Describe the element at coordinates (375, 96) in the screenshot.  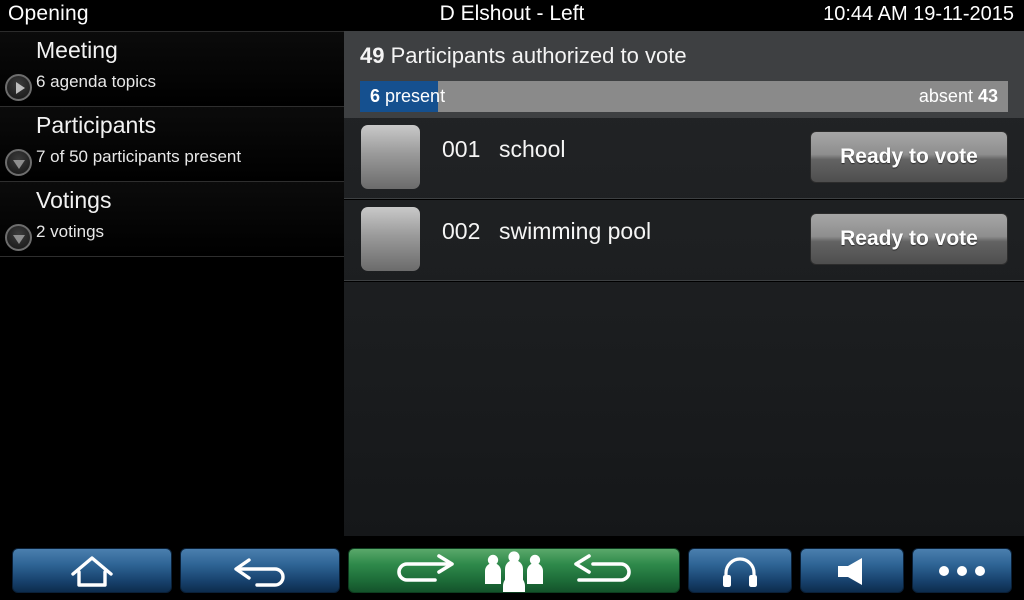
I see `present-count: 6` at that location.